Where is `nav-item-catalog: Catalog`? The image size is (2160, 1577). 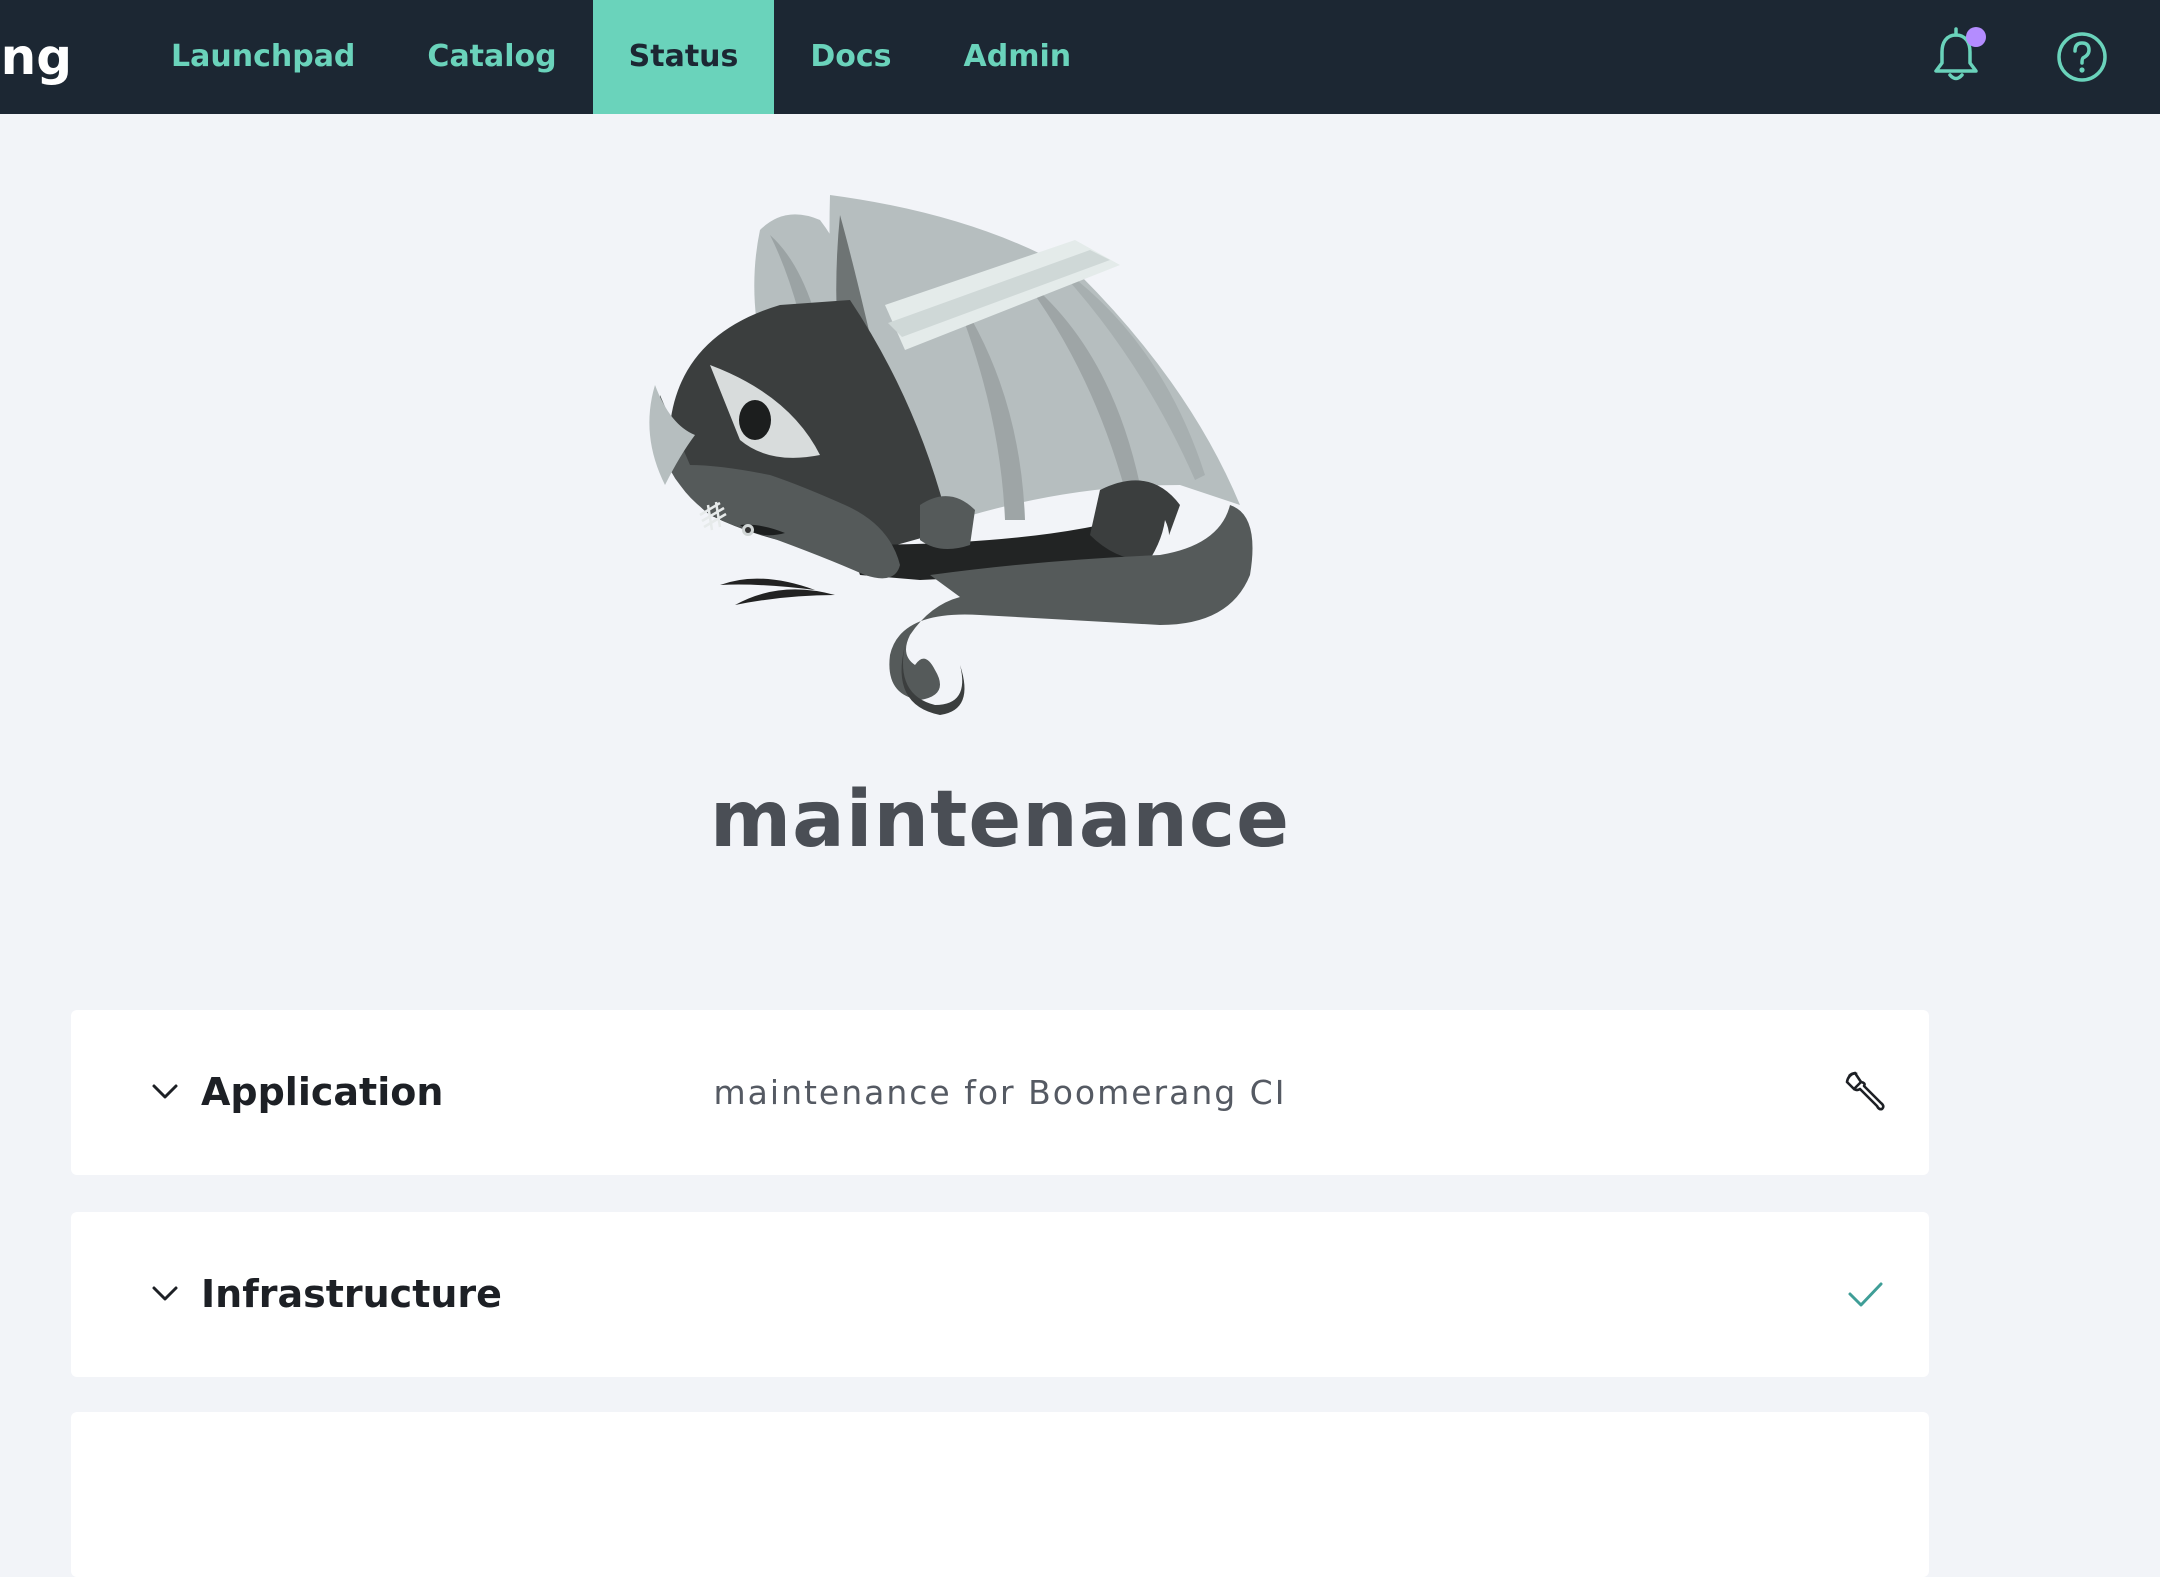 nav-item-catalog: Catalog is located at coordinates (491, 57).